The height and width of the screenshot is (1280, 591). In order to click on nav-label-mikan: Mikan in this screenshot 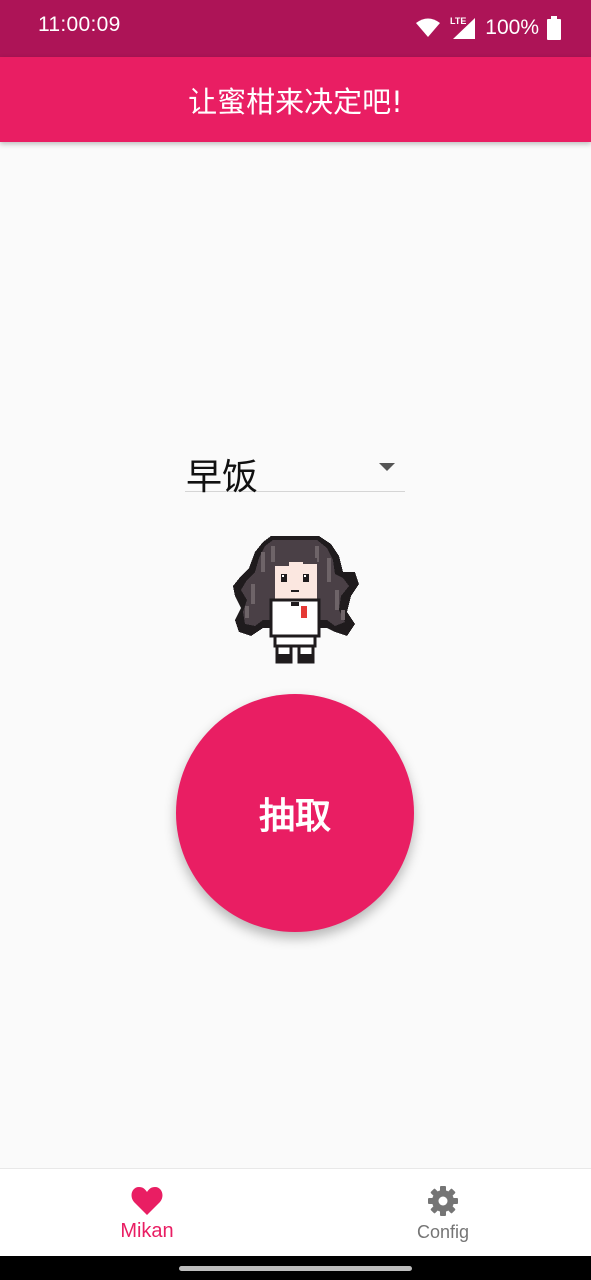, I will do `click(147, 1231)`.